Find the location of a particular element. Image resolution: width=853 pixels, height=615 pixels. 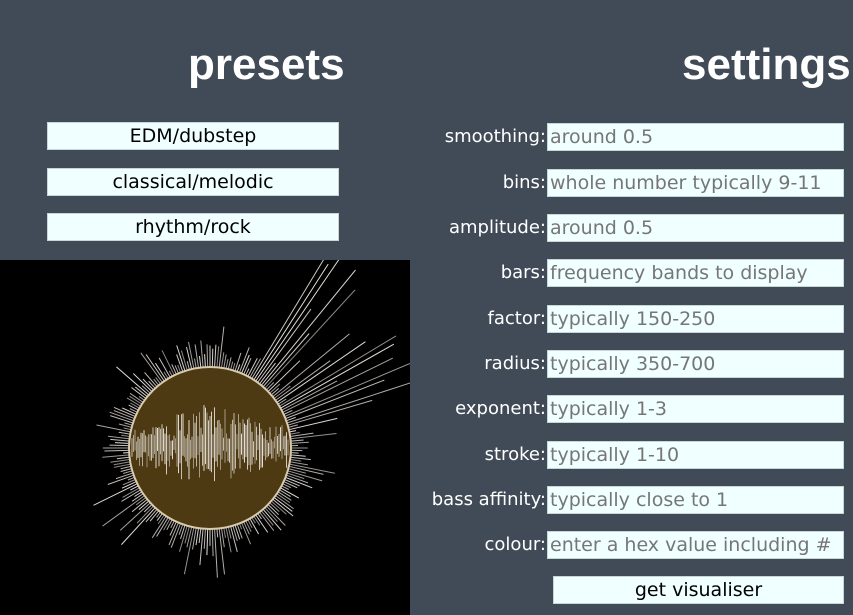

exponent-input is located at coordinates (695, 409).